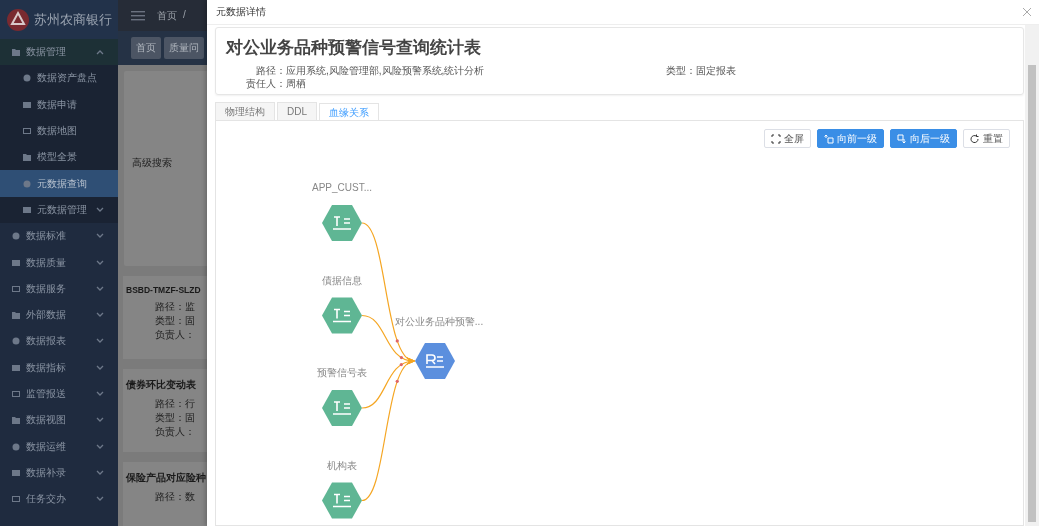 The image size is (1039, 526). What do you see at coordinates (175, 404) in the screenshot?
I see `card-field: 路径：行` at bounding box center [175, 404].